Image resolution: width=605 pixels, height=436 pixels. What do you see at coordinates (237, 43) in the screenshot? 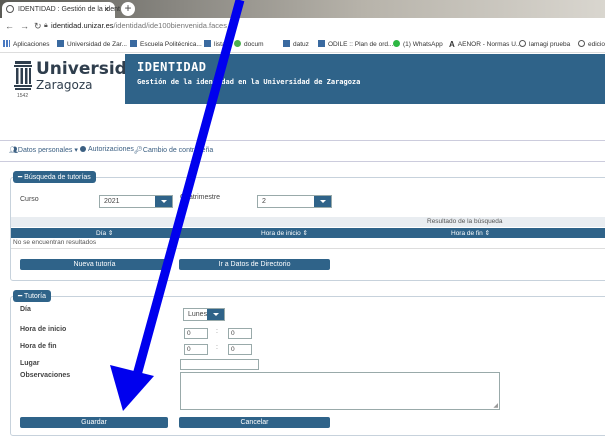
I see `drive-icon` at bounding box center [237, 43].